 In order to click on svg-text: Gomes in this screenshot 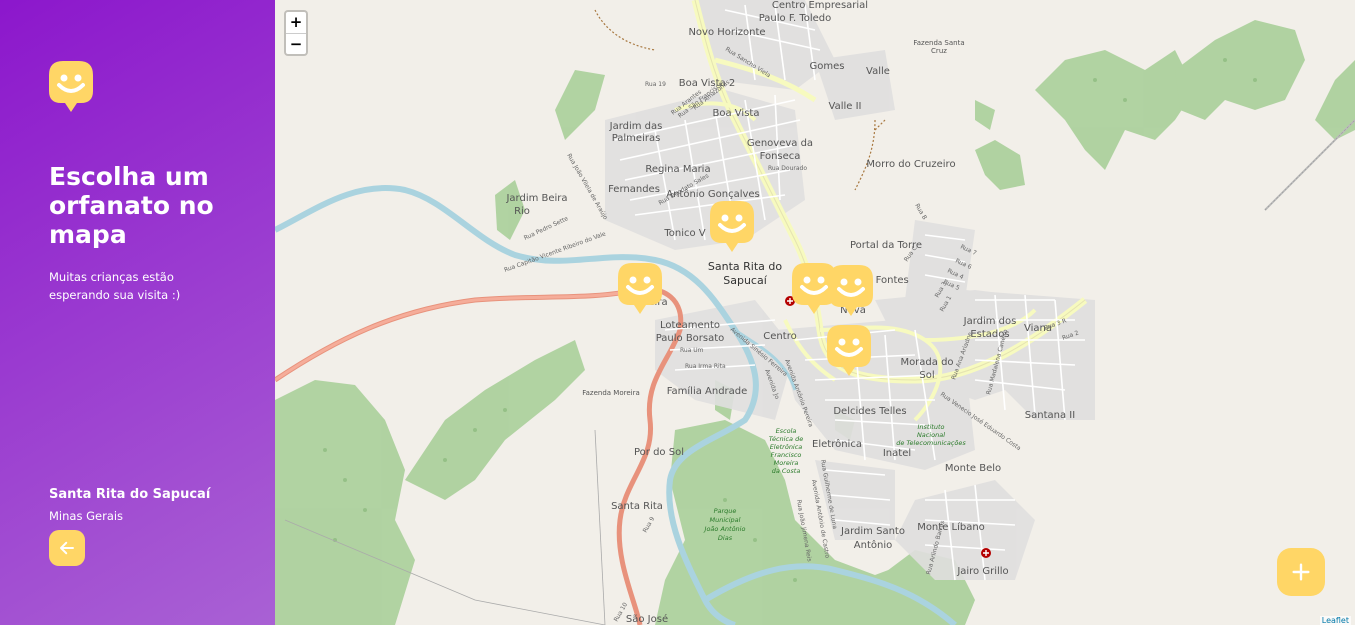, I will do `click(827, 66)`.